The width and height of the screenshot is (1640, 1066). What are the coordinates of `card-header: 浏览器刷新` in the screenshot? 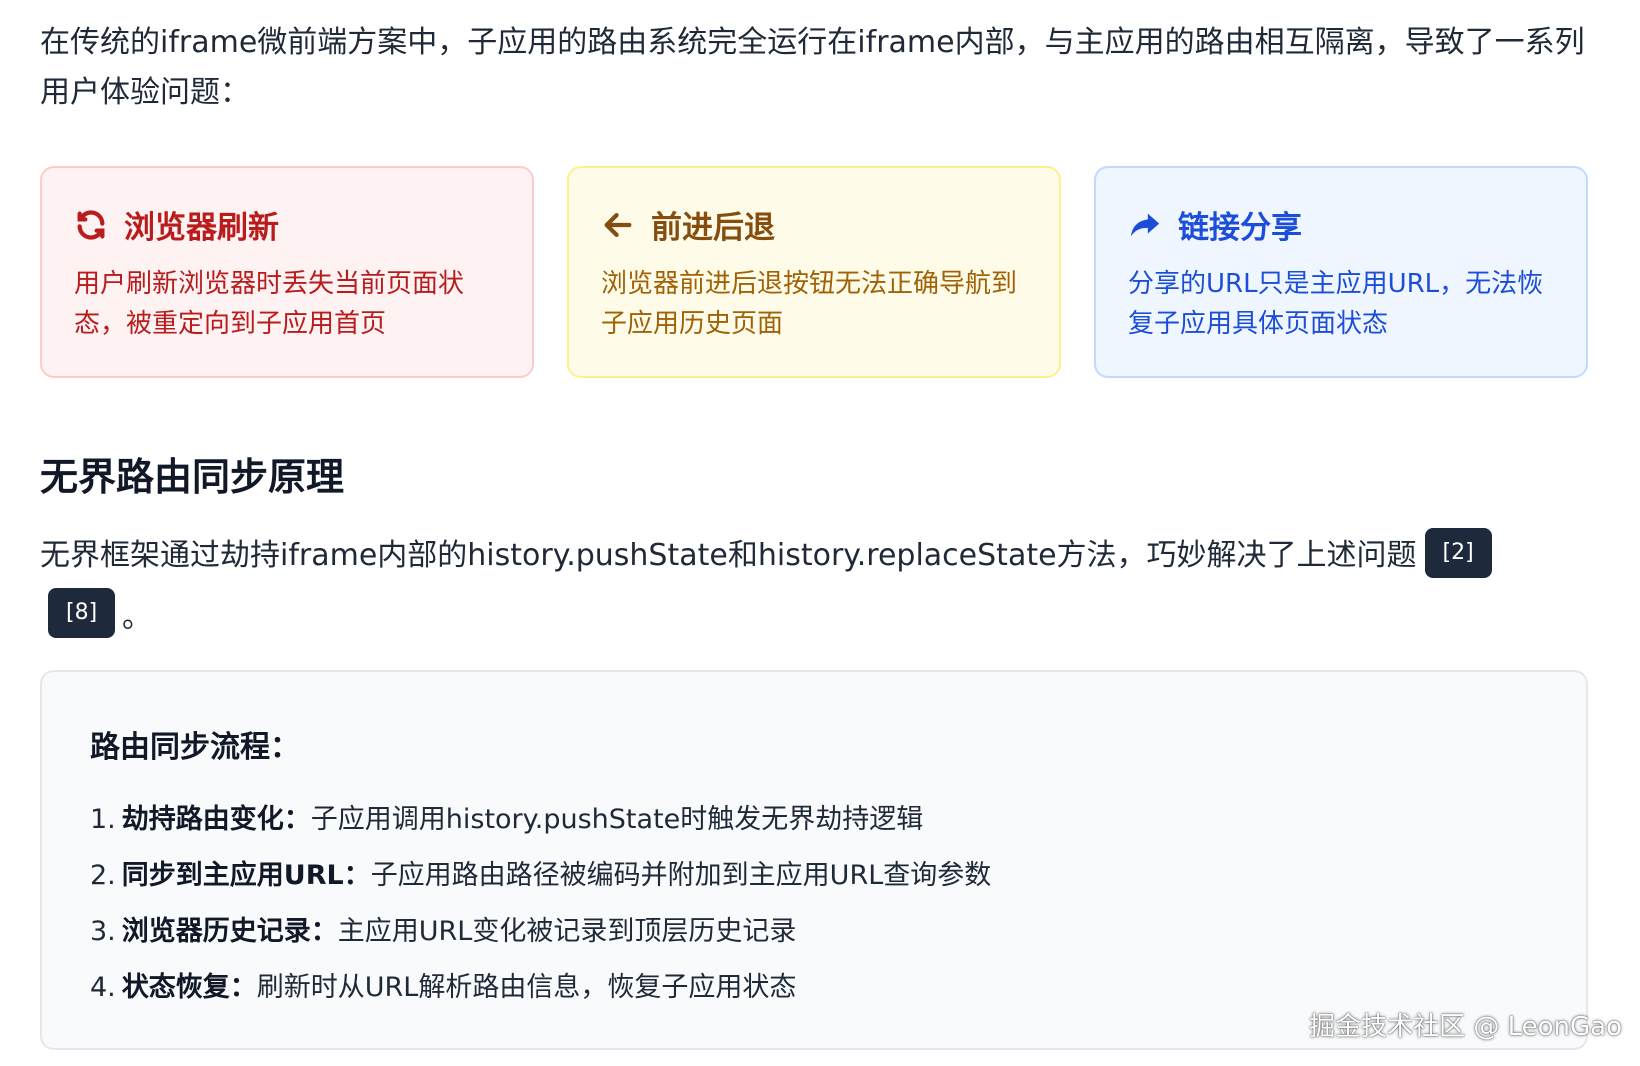 It's located at (176, 224).